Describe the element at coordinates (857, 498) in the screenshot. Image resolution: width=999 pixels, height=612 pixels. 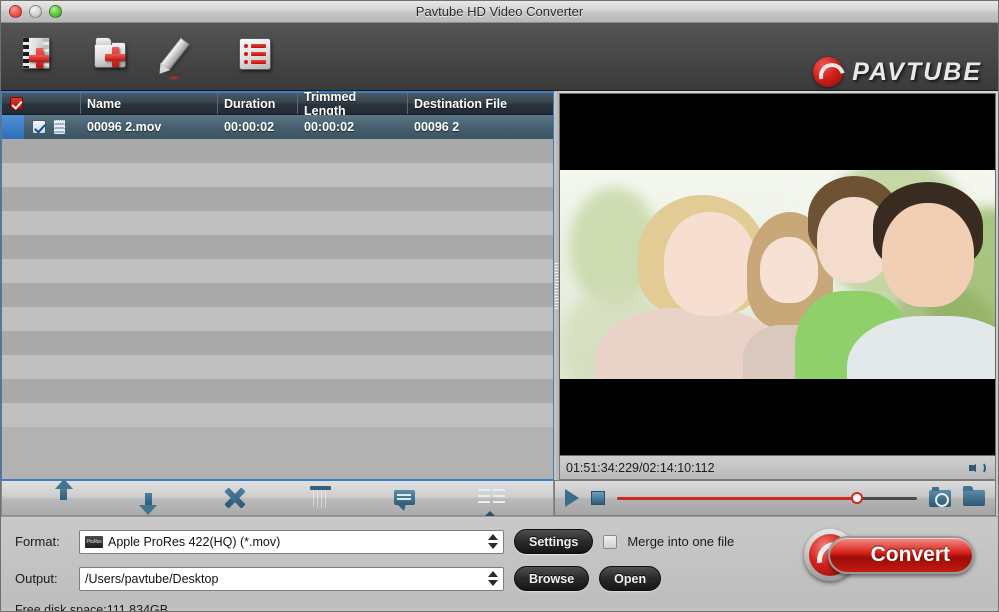
I see `seek-knob` at that location.